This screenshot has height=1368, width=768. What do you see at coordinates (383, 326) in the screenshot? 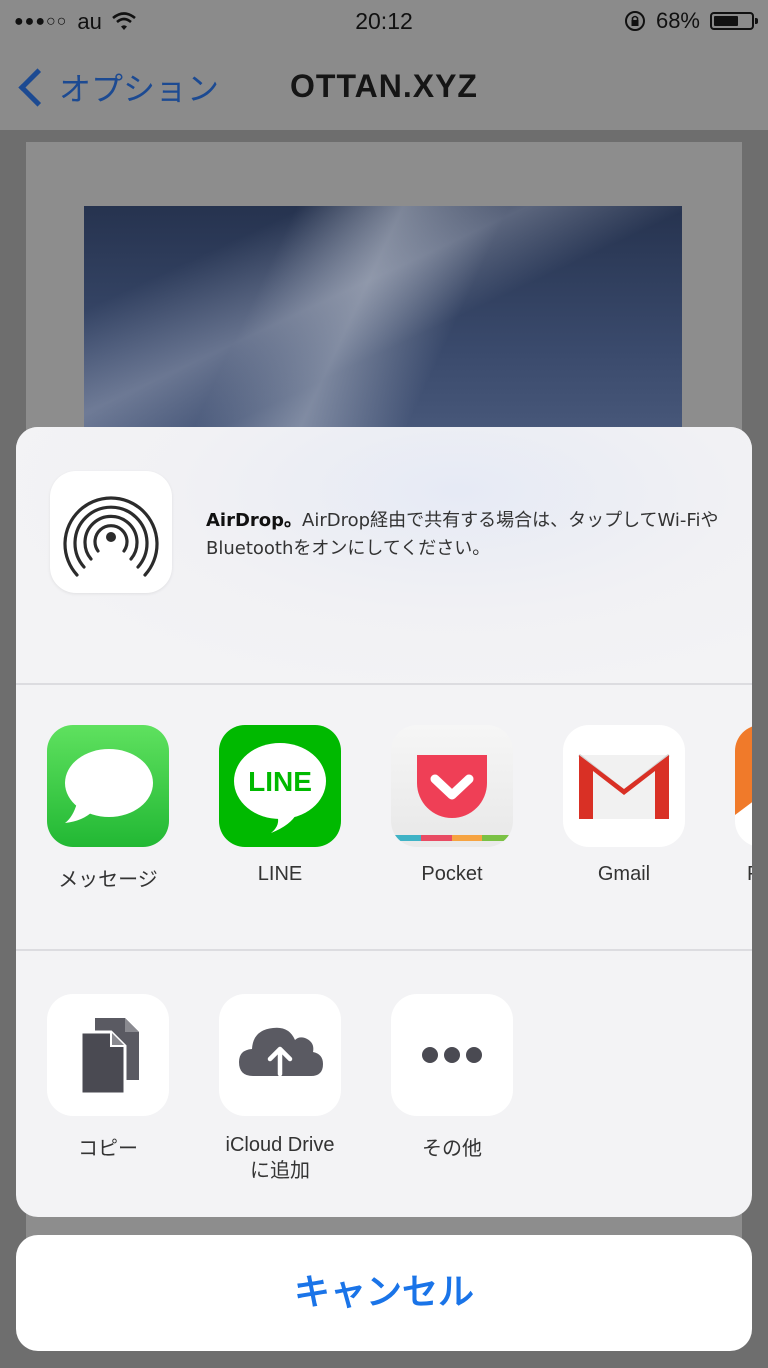
I see `sky-photo` at bounding box center [383, 326].